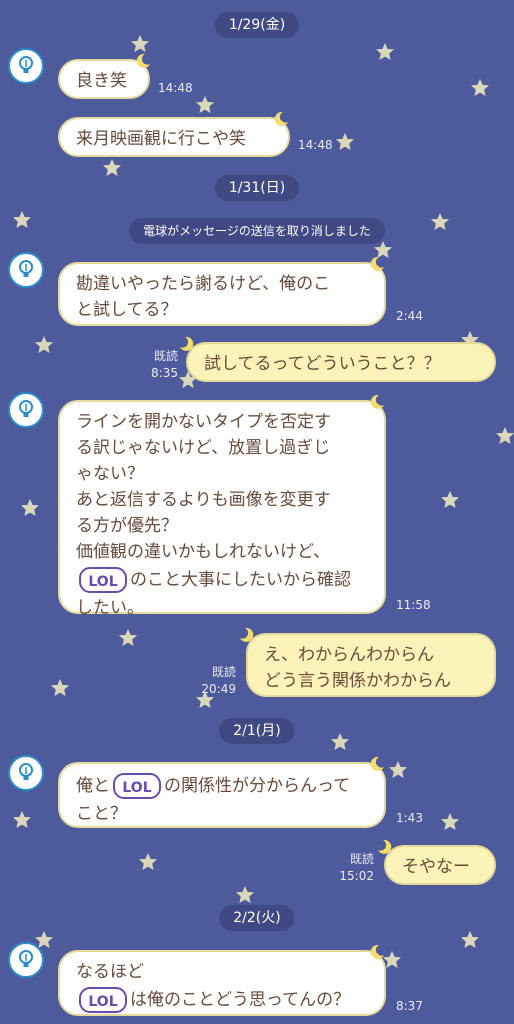 The width and height of the screenshot is (514, 1024). I want to click on message-line-with-sticker: LOL のこと大事にしたいから確認, so click(222, 580).